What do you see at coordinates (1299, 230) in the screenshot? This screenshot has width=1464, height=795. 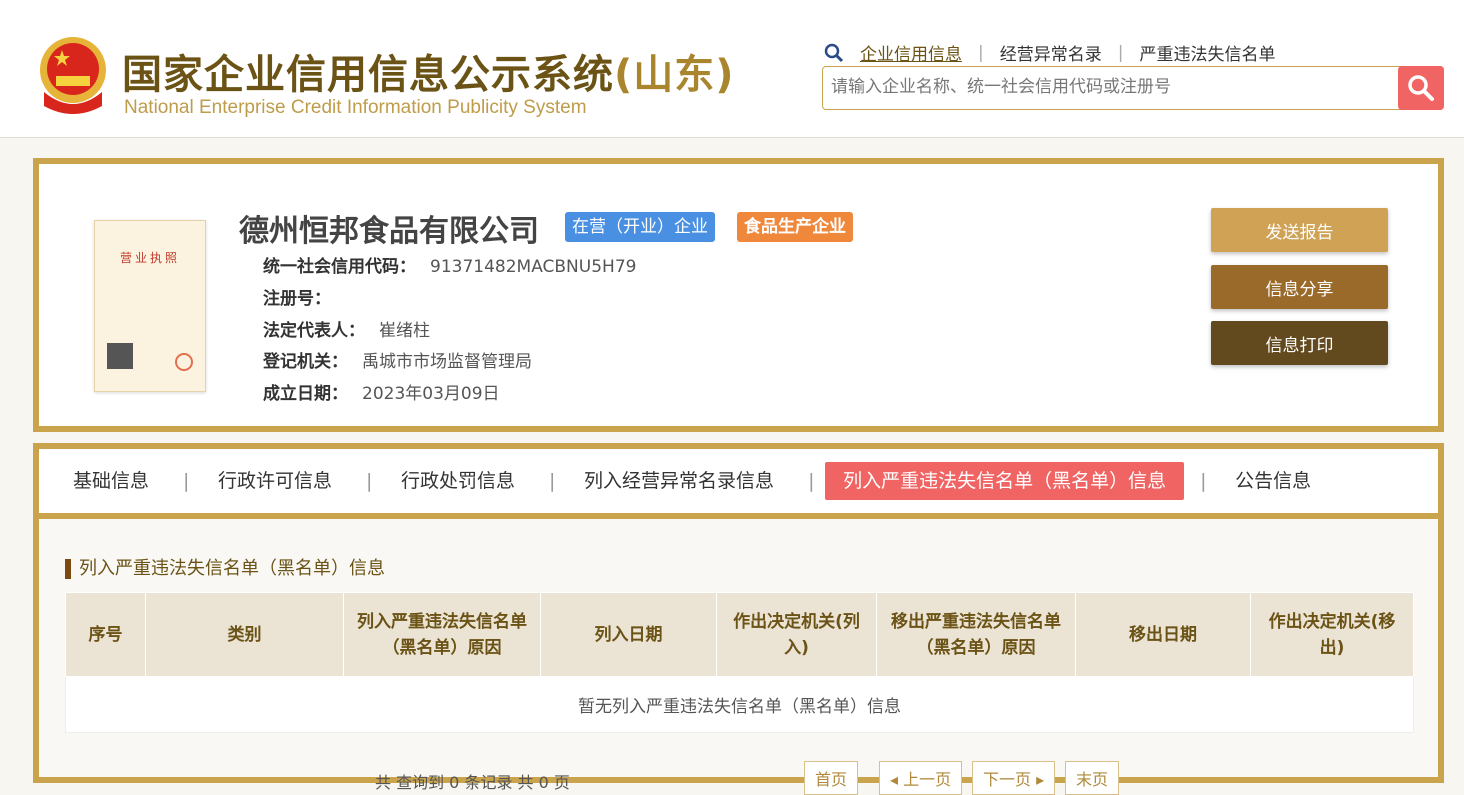 I see `send-report-button: 发送报告` at bounding box center [1299, 230].